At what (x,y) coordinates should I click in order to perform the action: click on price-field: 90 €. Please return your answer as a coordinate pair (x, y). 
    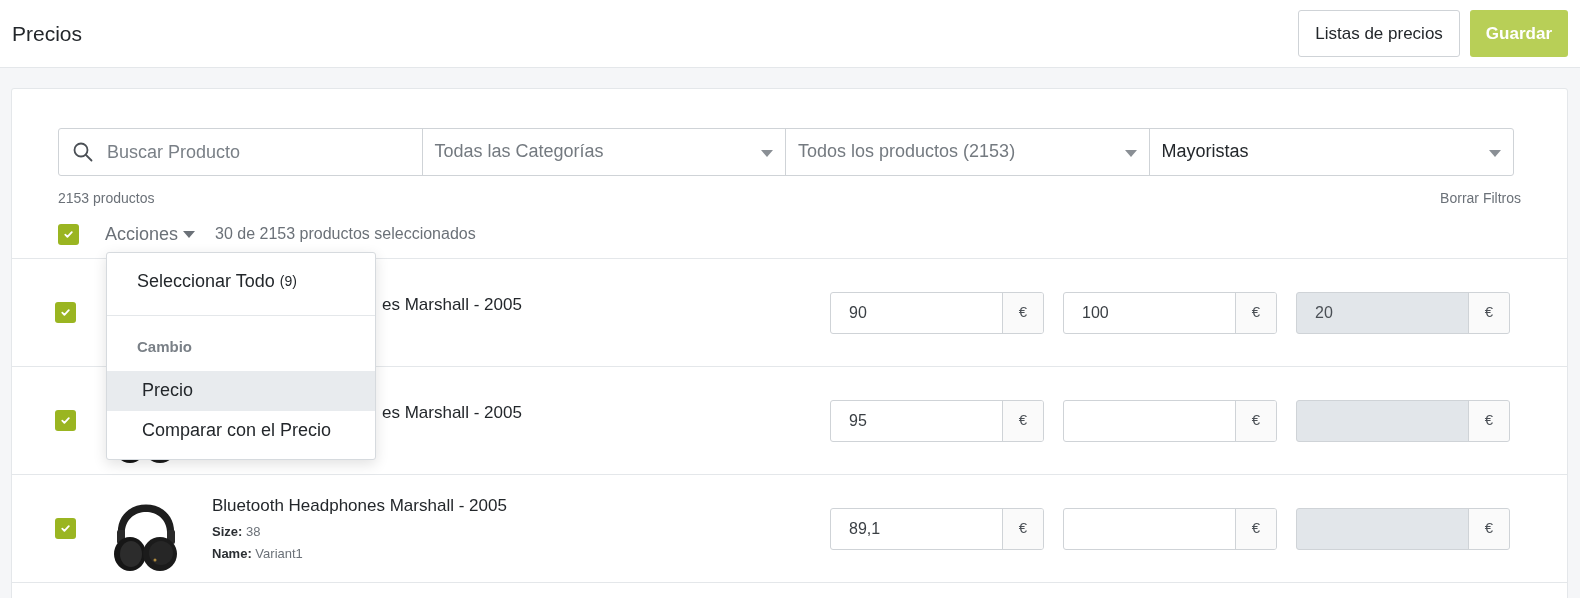
    Looking at the image, I should click on (937, 312).